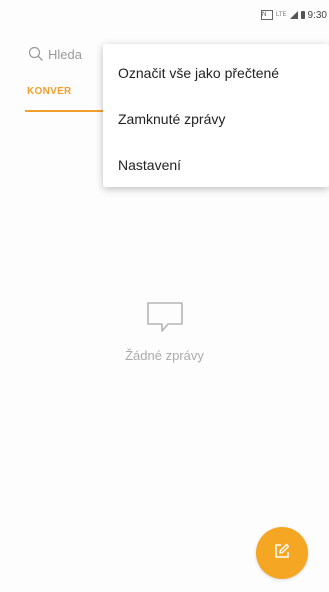 Image resolution: width=329 pixels, height=592 pixels. What do you see at coordinates (65, 54) in the screenshot?
I see `search-placeholder: Hleda` at bounding box center [65, 54].